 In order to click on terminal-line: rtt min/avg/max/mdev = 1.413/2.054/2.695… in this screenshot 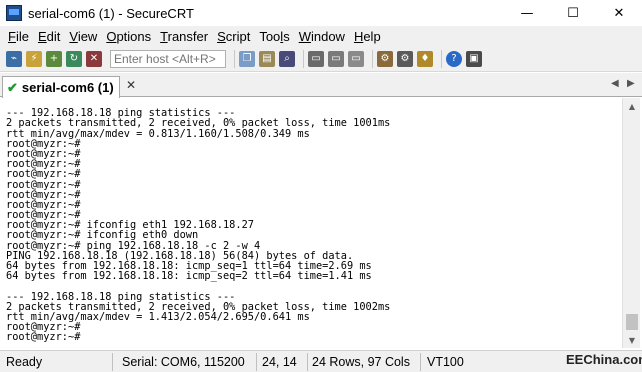, I will do `click(158, 316)`.